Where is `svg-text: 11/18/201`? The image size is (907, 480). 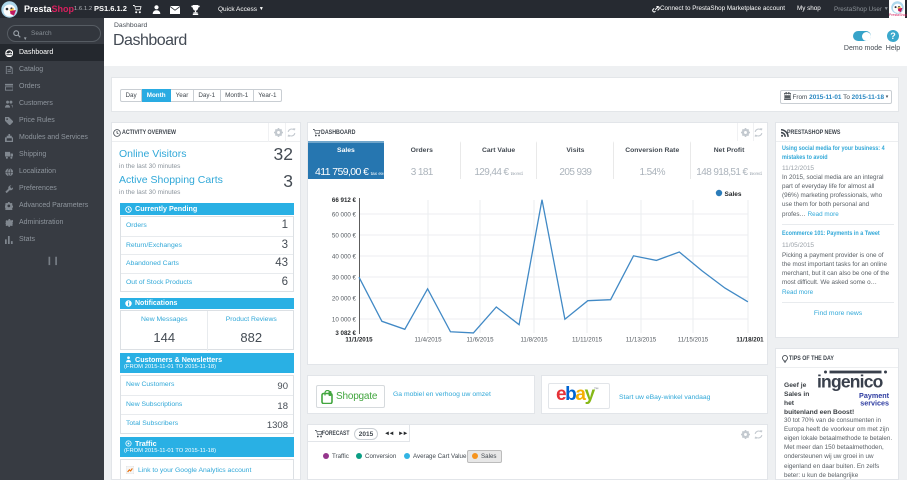 svg-text: 11/18/201 is located at coordinates (750, 340).